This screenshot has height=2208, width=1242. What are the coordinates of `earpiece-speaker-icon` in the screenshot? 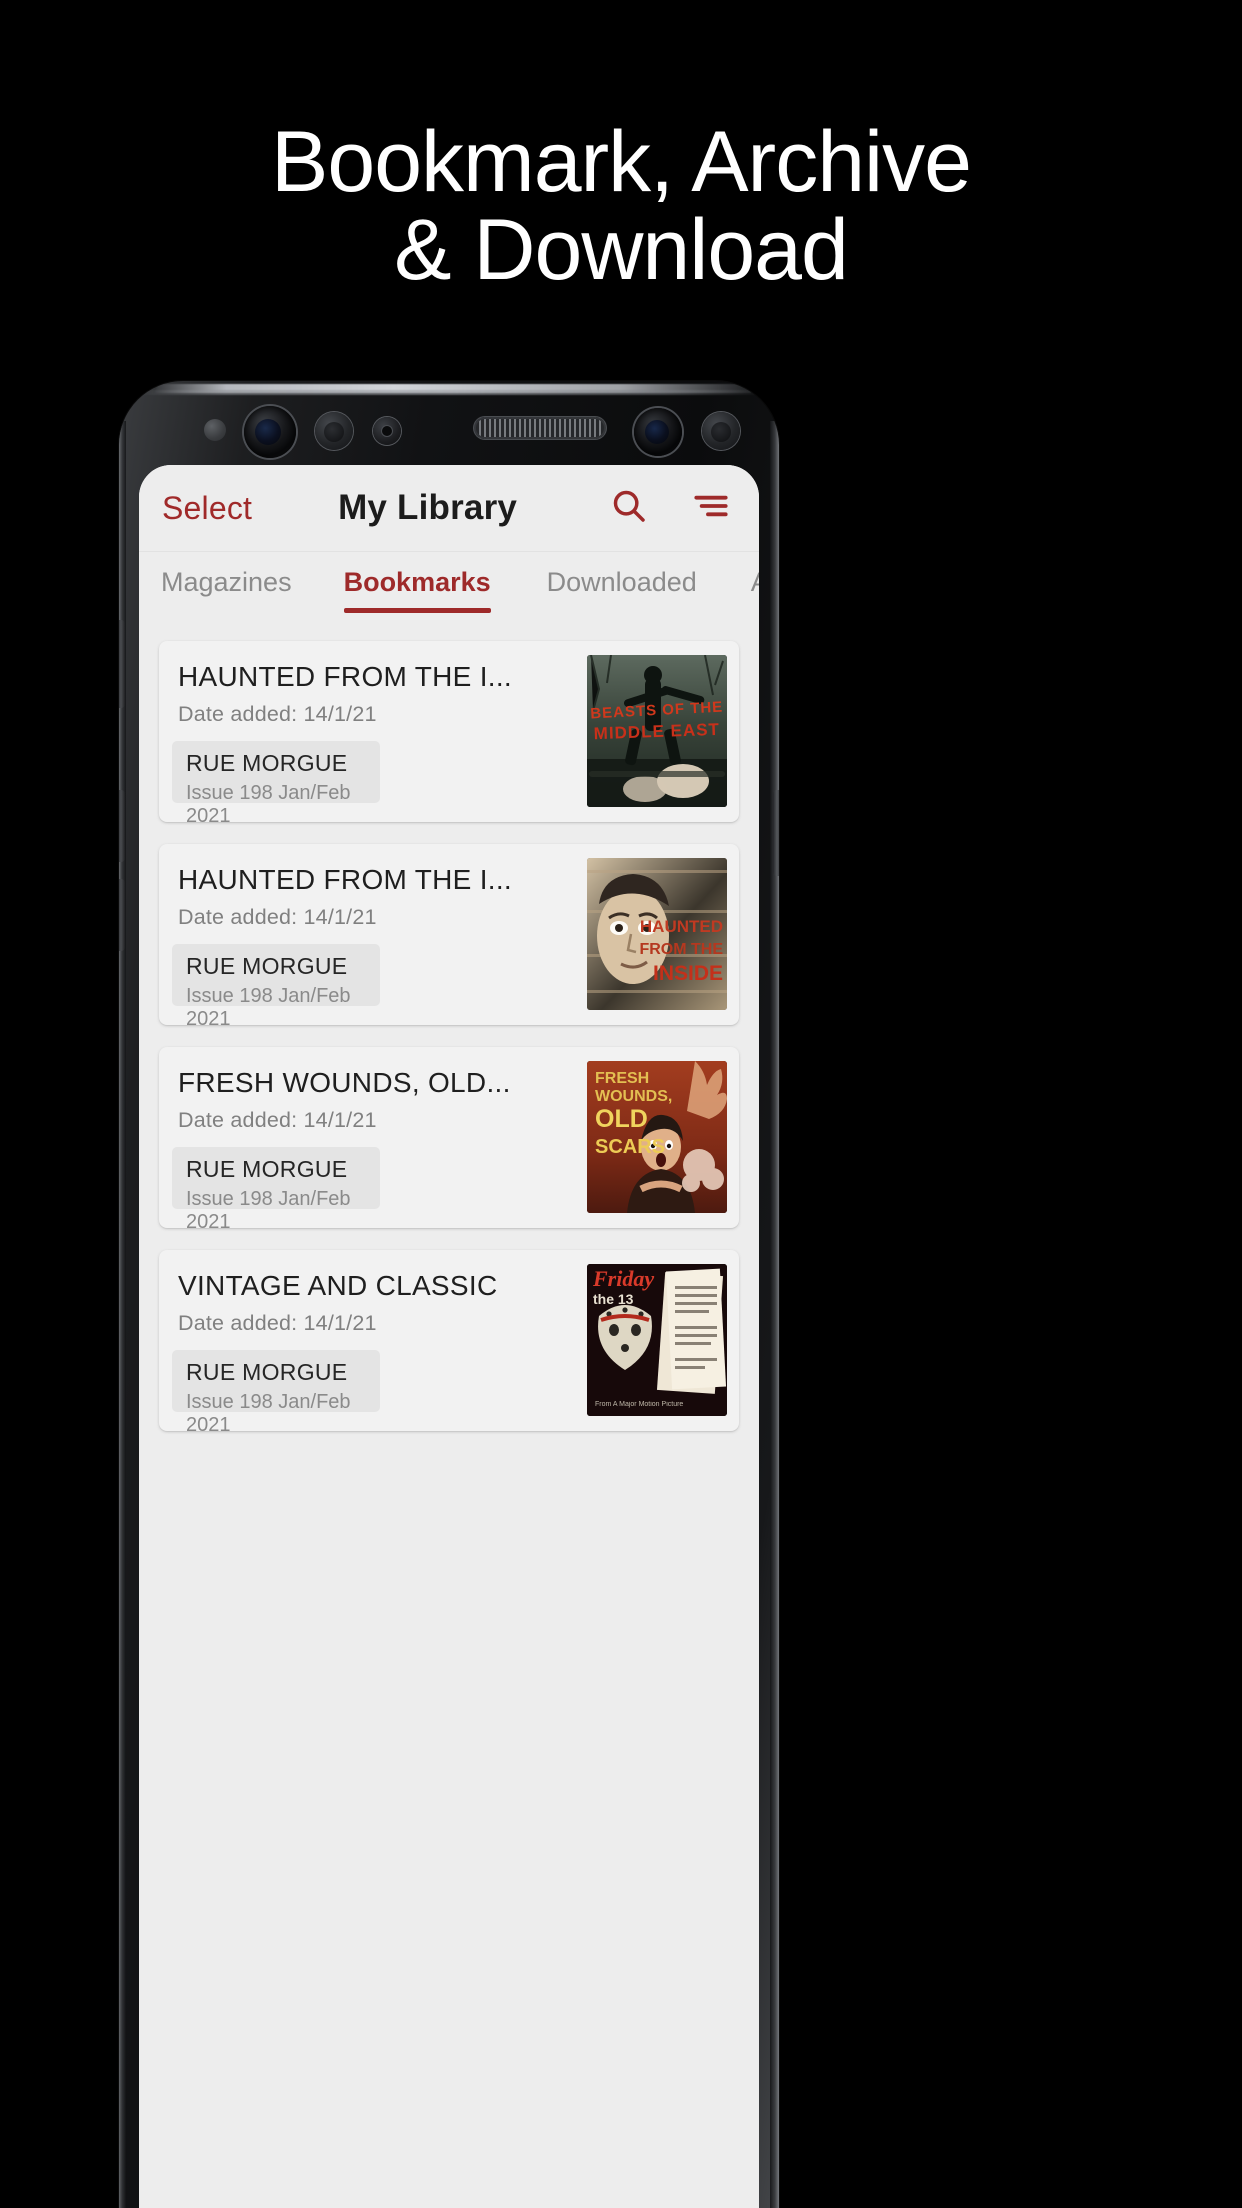 It's located at (540, 428).